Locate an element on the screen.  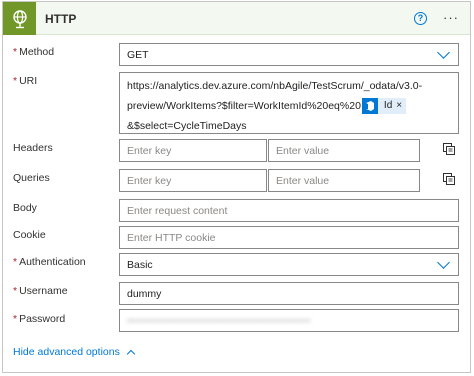
uri-line-3: &$select=CycleTimeDays is located at coordinates (187, 126).